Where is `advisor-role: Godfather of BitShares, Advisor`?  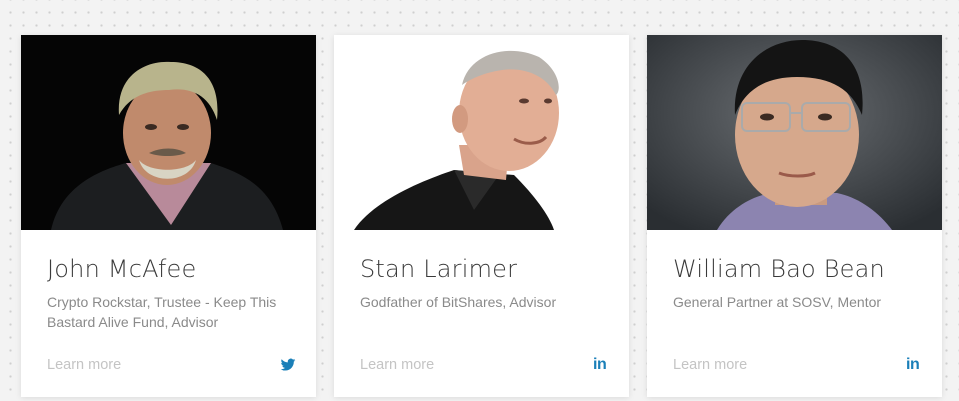 advisor-role: Godfather of BitShares, Advisor is located at coordinates (458, 302).